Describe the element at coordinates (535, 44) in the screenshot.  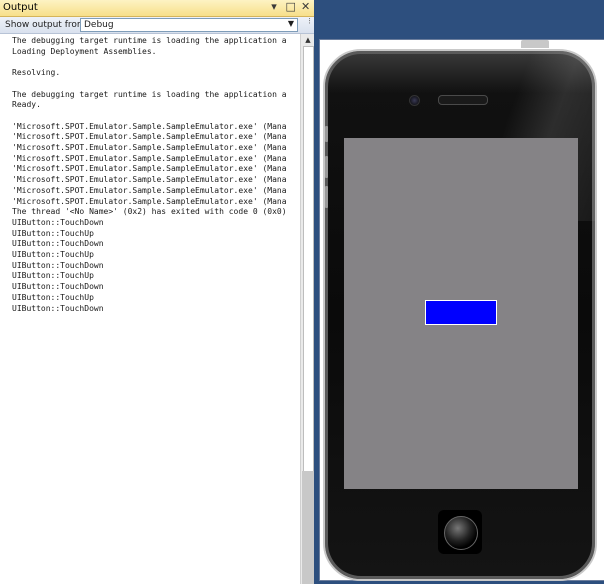
I see `phone-power-button` at that location.